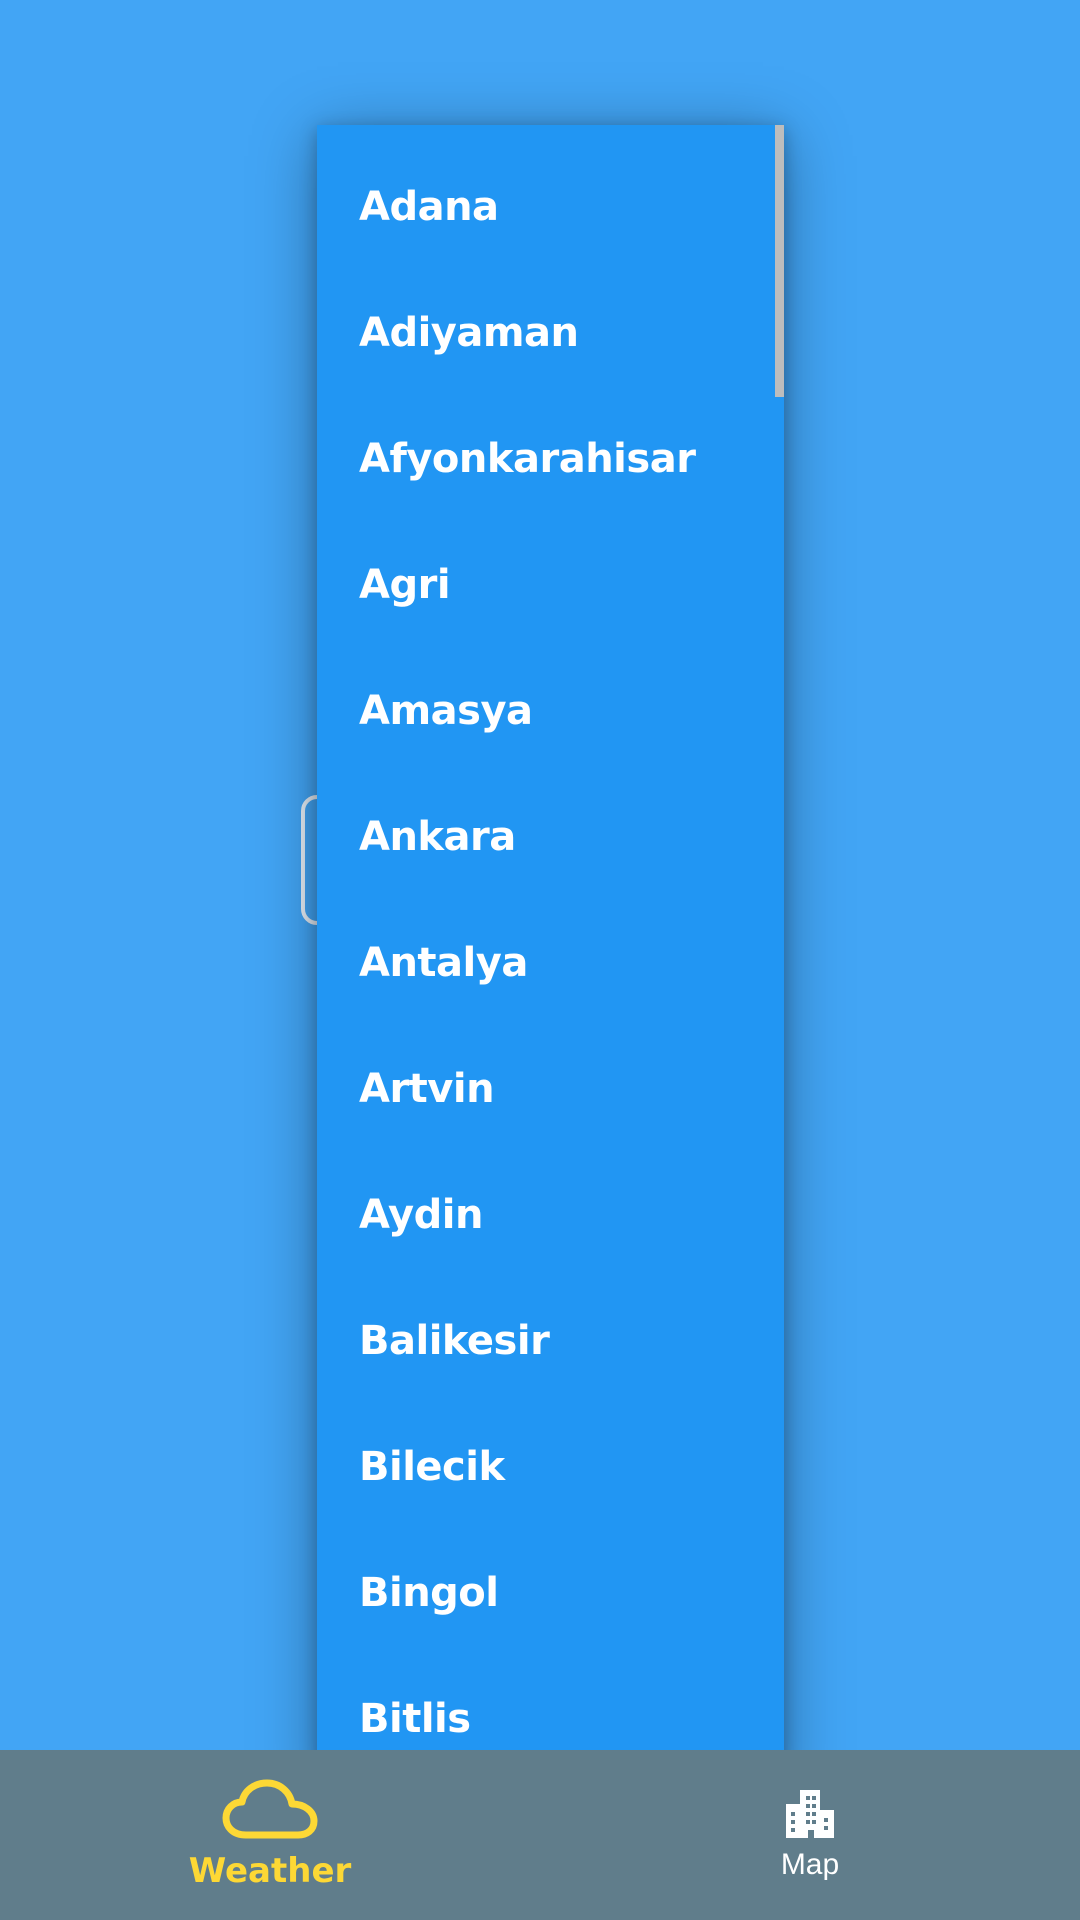 This screenshot has width=1080, height=1920. I want to click on city-option: Amasya, so click(550, 711).